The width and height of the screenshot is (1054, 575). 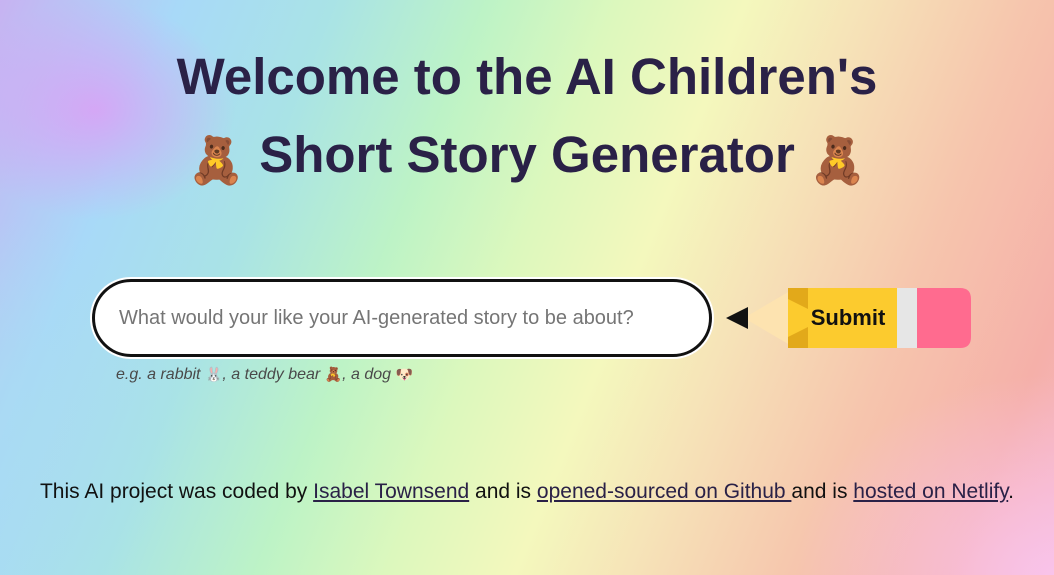 What do you see at coordinates (837, 160) in the screenshot?
I see `teddy-bear-icon-right: 🧸` at bounding box center [837, 160].